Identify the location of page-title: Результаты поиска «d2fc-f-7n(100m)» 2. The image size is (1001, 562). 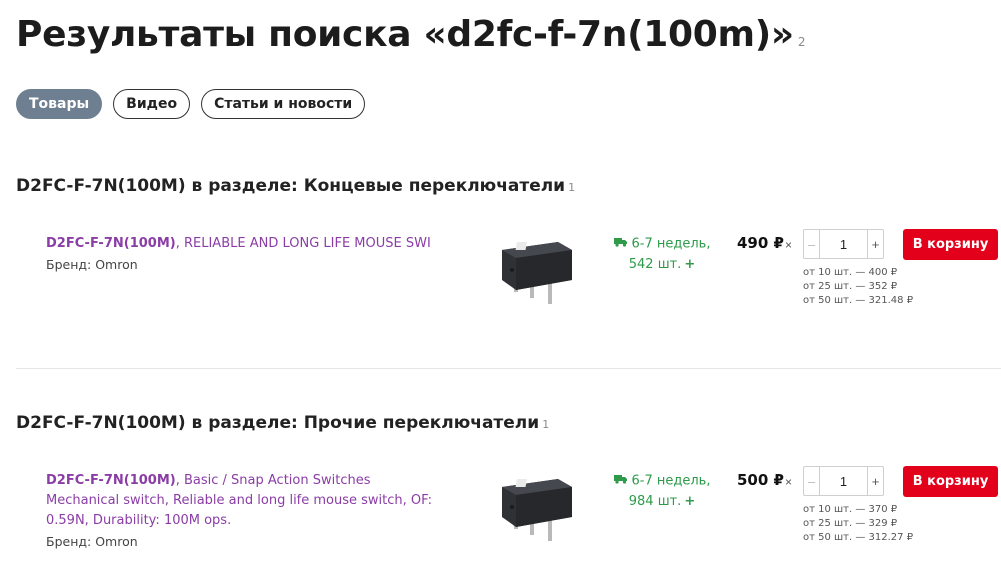
(411, 34).